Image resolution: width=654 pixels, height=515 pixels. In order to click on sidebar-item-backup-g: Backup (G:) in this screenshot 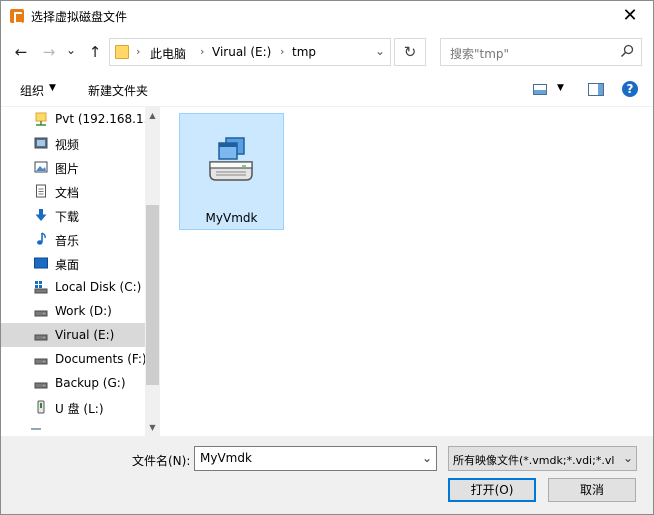, I will do `click(73, 383)`.